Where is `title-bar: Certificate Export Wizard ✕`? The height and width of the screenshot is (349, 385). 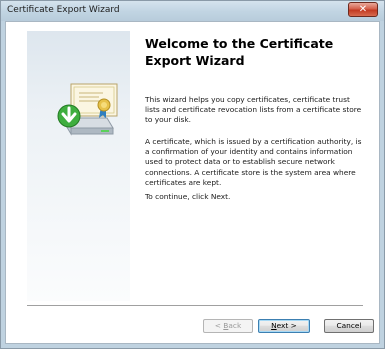 title-bar: Certificate Export Wizard ✕ is located at coordinates (192, 11).